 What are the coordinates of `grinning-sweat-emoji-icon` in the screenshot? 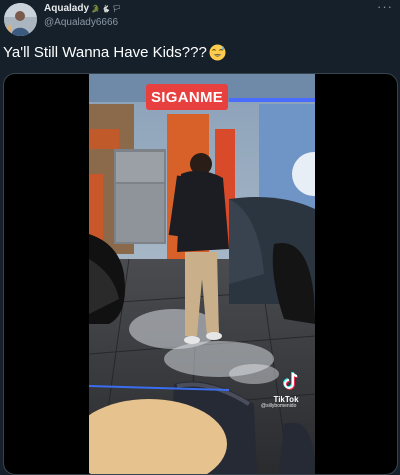 It's located at (217, 52).